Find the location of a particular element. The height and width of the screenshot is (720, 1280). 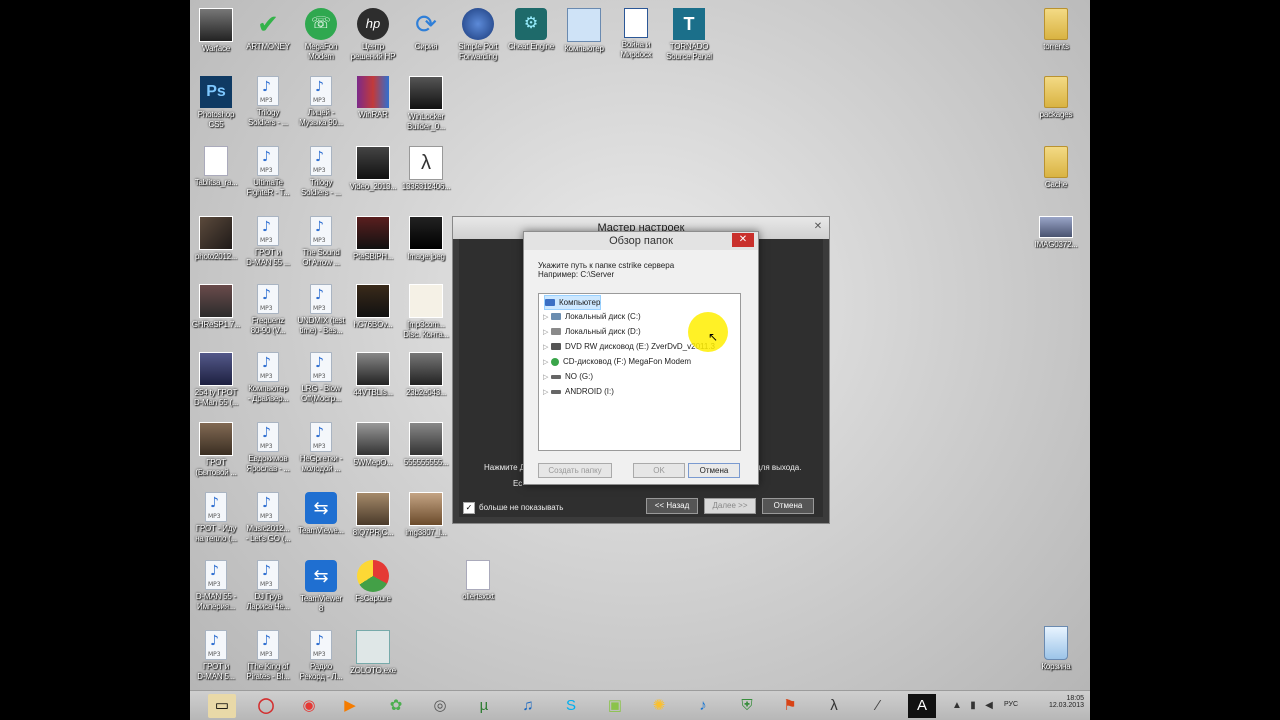

file-explorer-icon: ▭ is located at coordinates (222, 706).